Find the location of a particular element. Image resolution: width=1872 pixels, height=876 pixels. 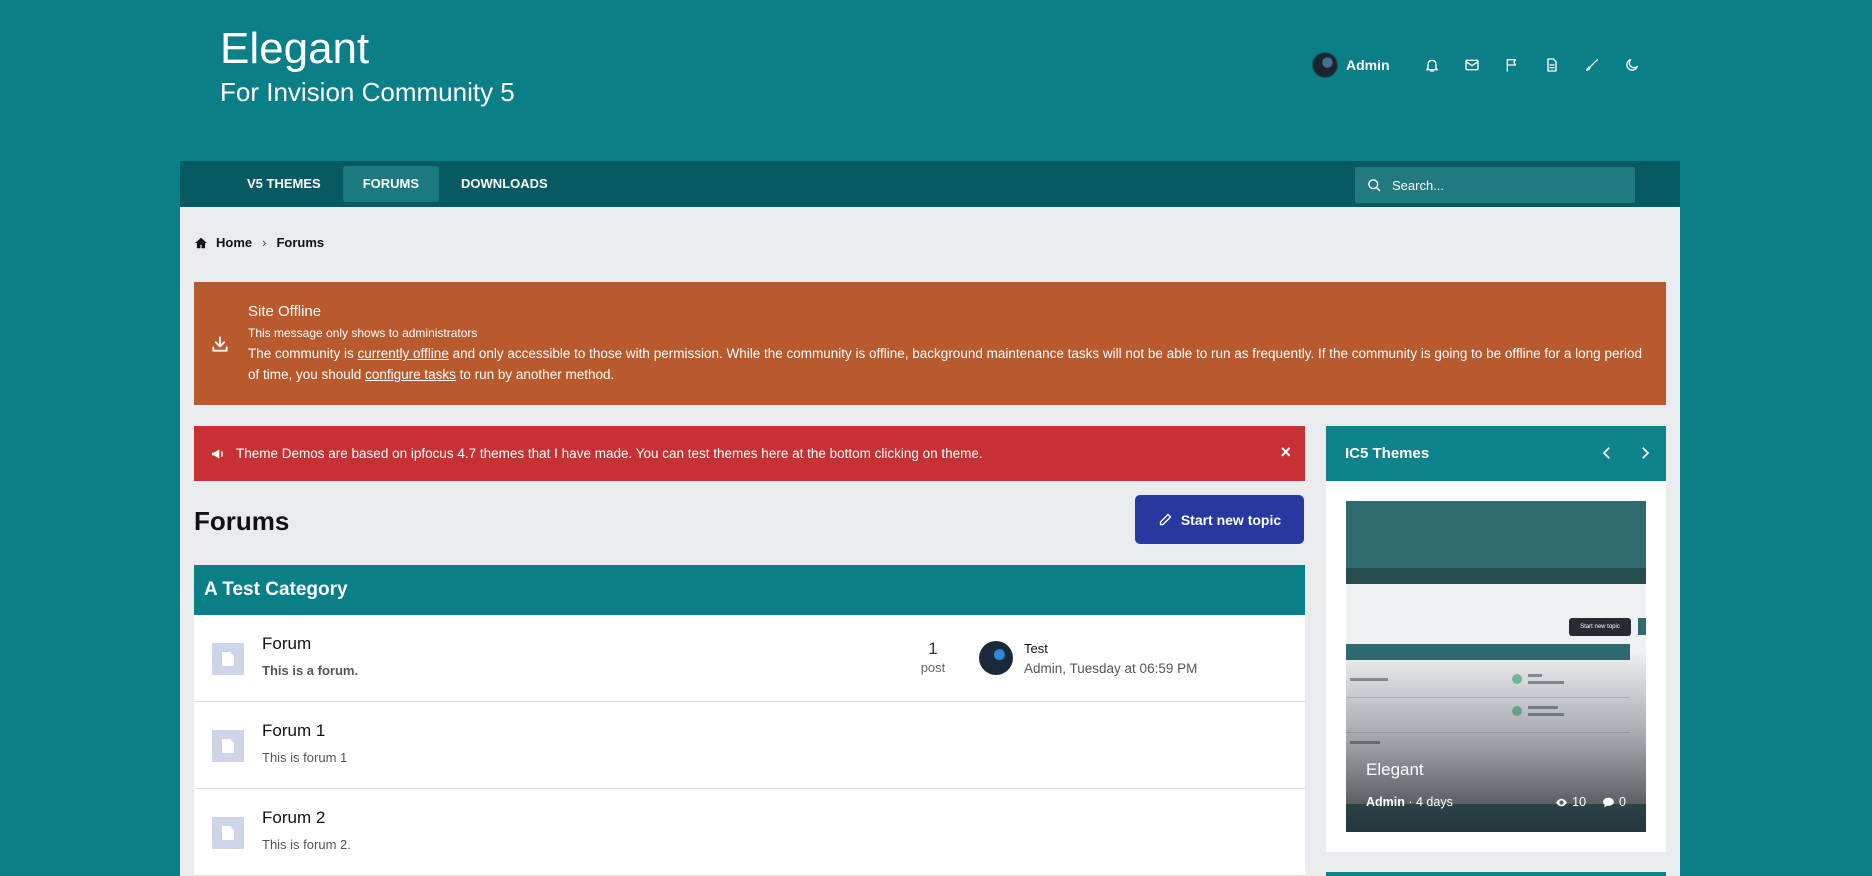

nav-item-v5-themes: V5 THEMES is located at coordinates (284, 184).